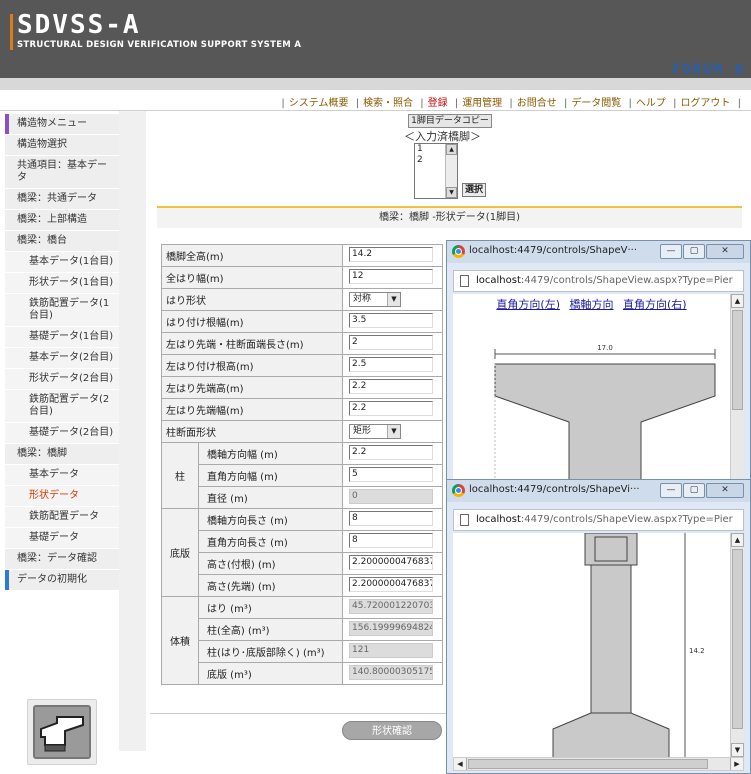  Describe the element at coordinates (705, 103) in the screenshot. I see `nav-logout: ログアウト` at that location.